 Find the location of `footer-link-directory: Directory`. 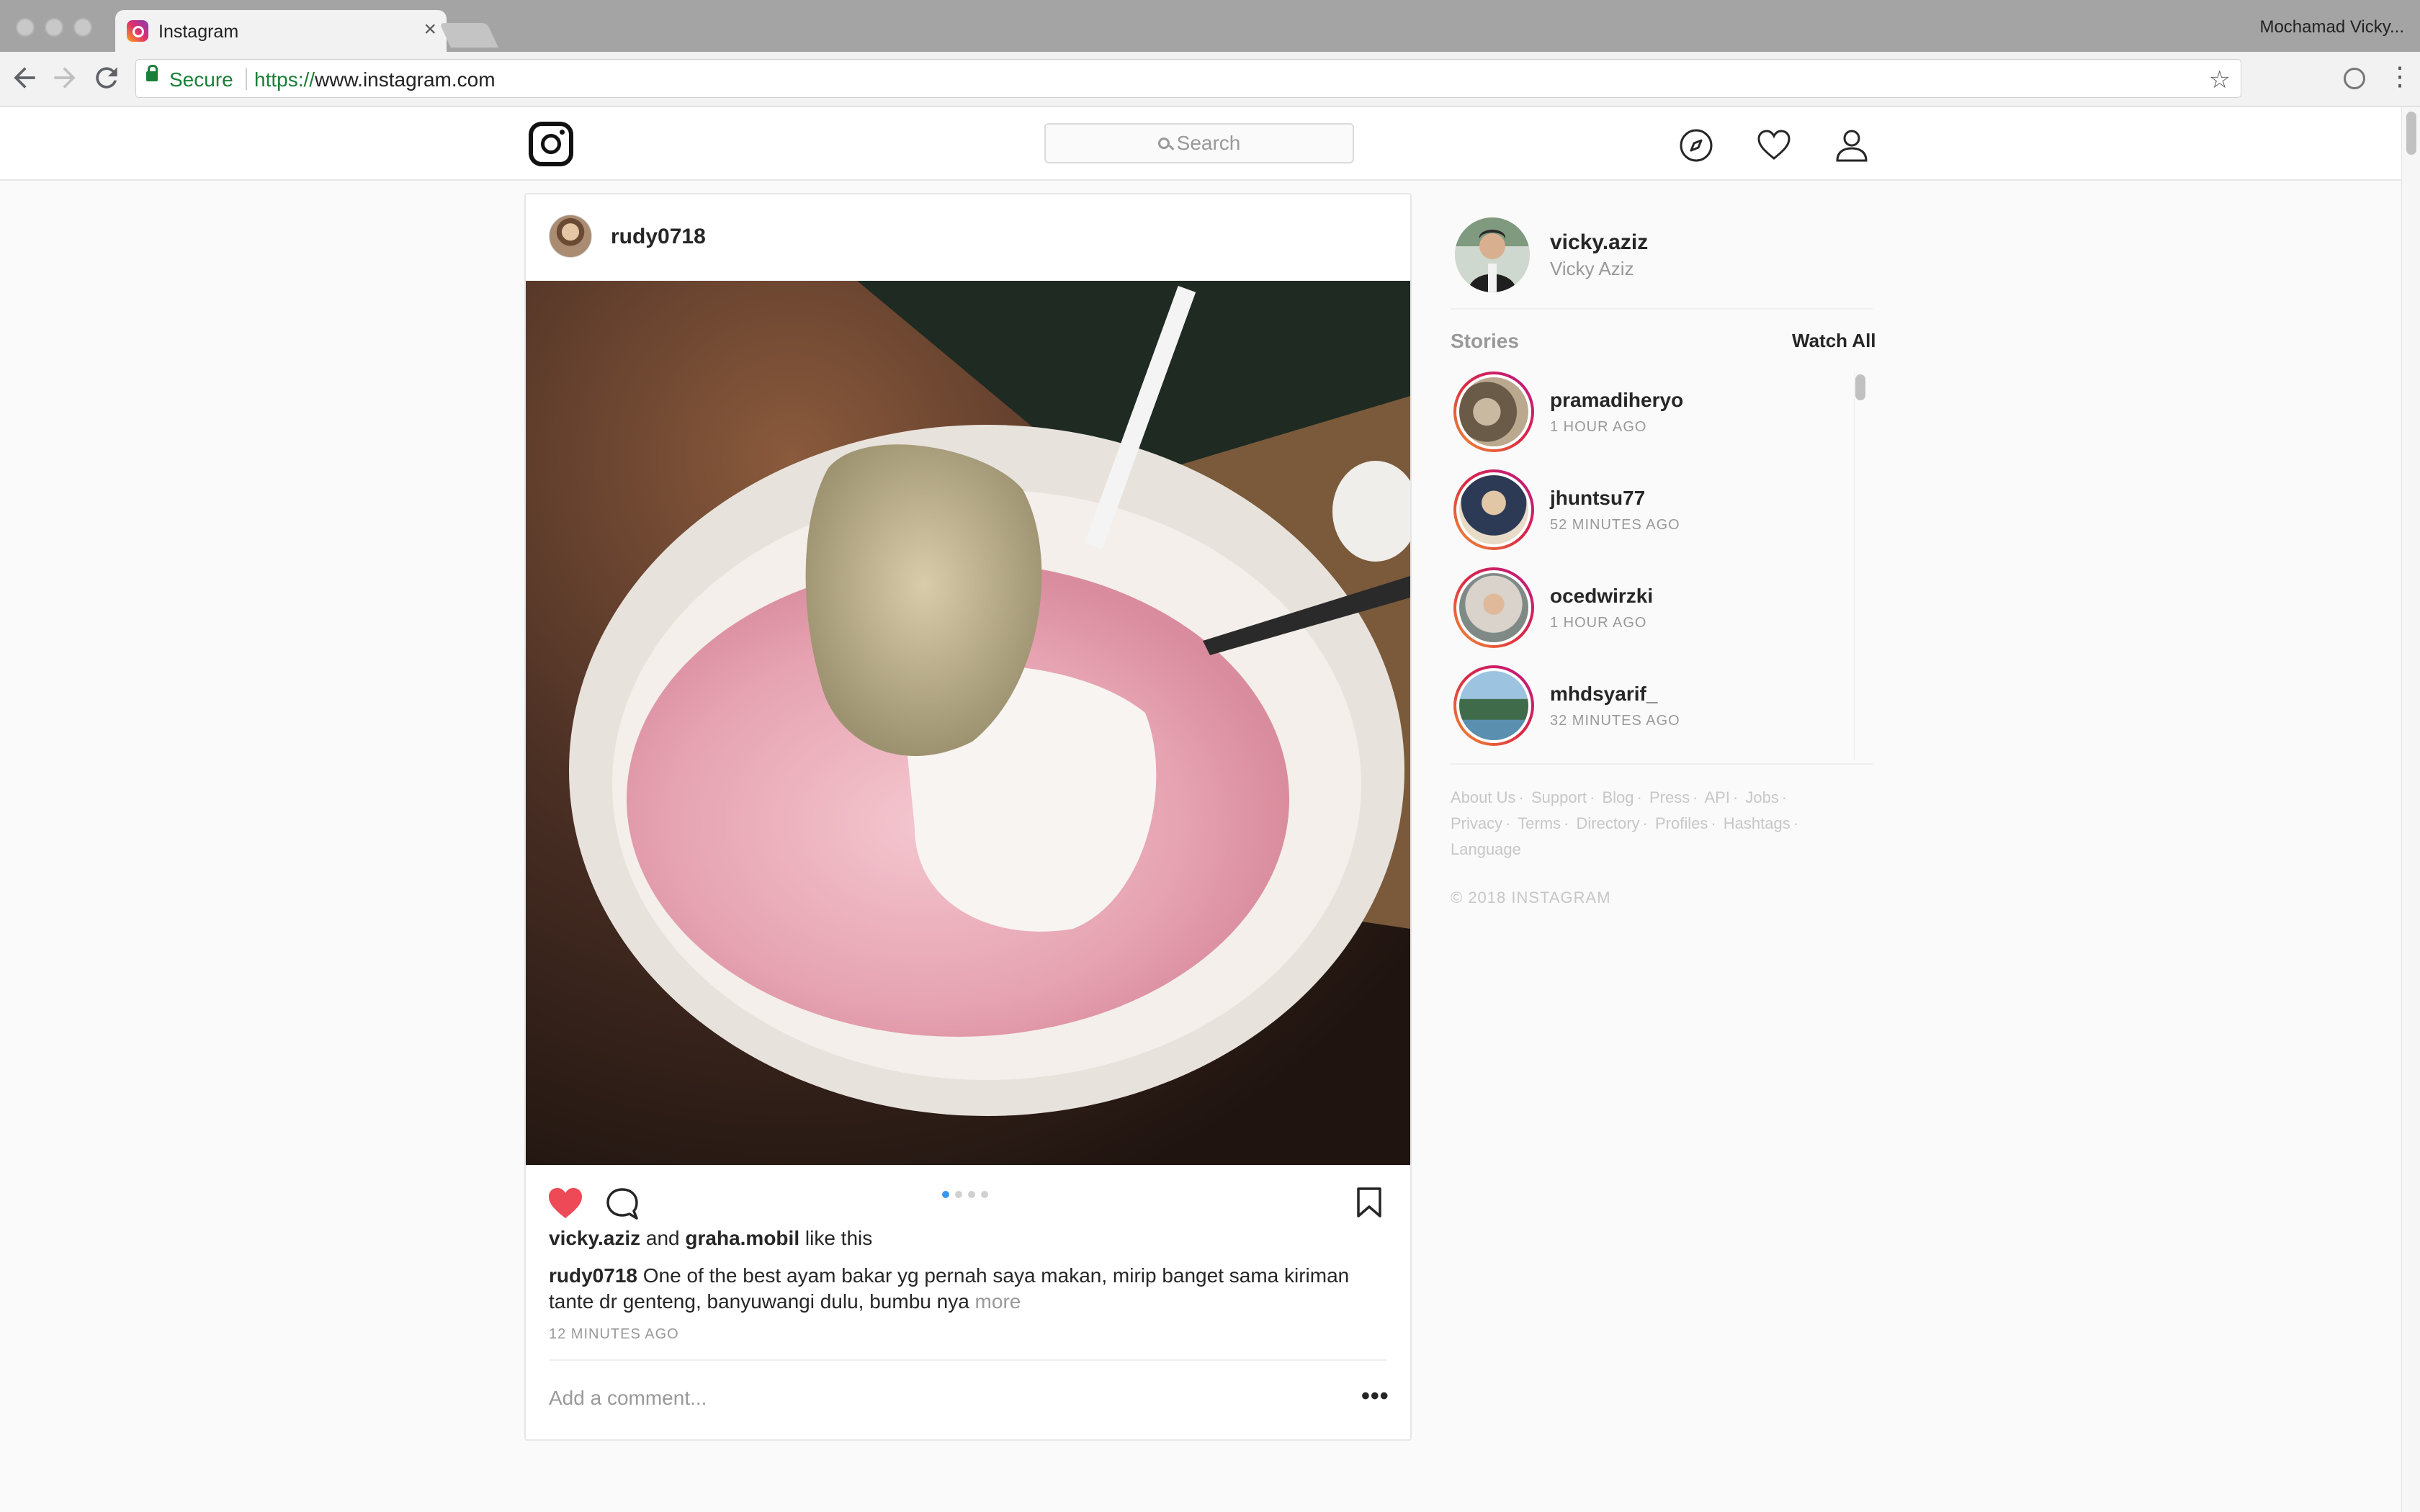

footer-link-directory: Directory is located at coordinates (1608, 823).